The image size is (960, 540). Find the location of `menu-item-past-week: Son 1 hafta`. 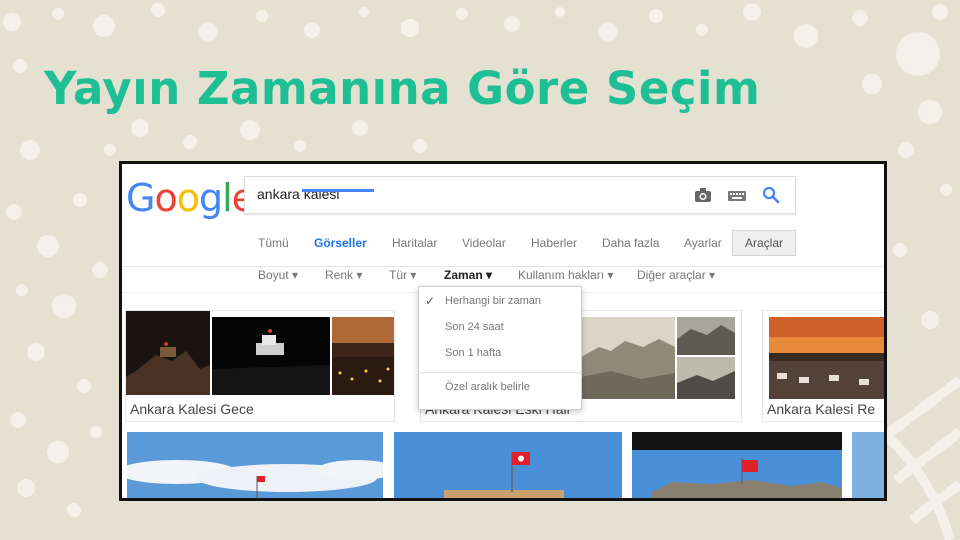

menu-item-past-week: Son 1 hafta is located at coordinates (473, 353).